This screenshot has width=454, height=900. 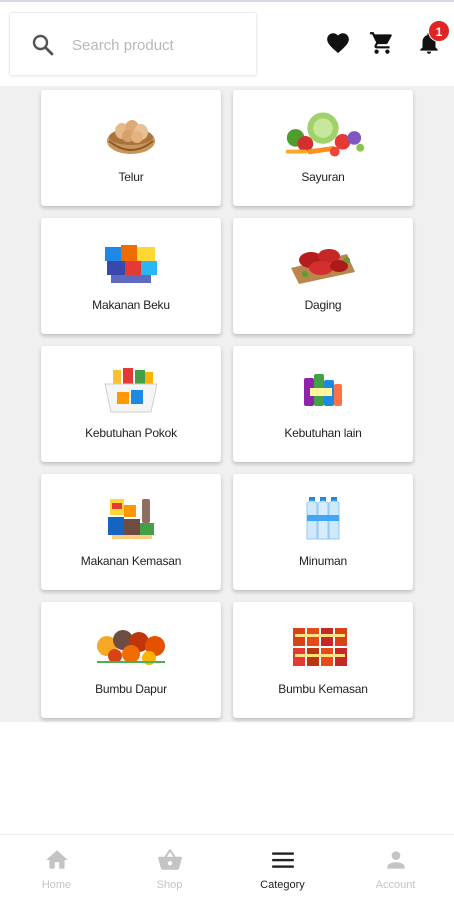 What do you see at coordinates (131, 646) in the screenshot?
I see `spices-bowls-icon` at bounding box center [131, 646].